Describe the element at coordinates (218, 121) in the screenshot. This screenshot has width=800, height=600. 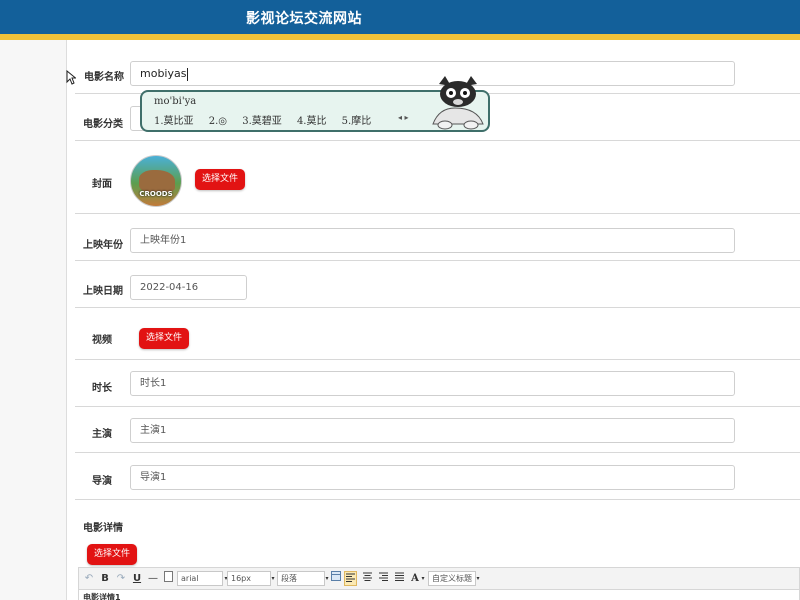
I see `ime-candidate: 2.◎` at that location.